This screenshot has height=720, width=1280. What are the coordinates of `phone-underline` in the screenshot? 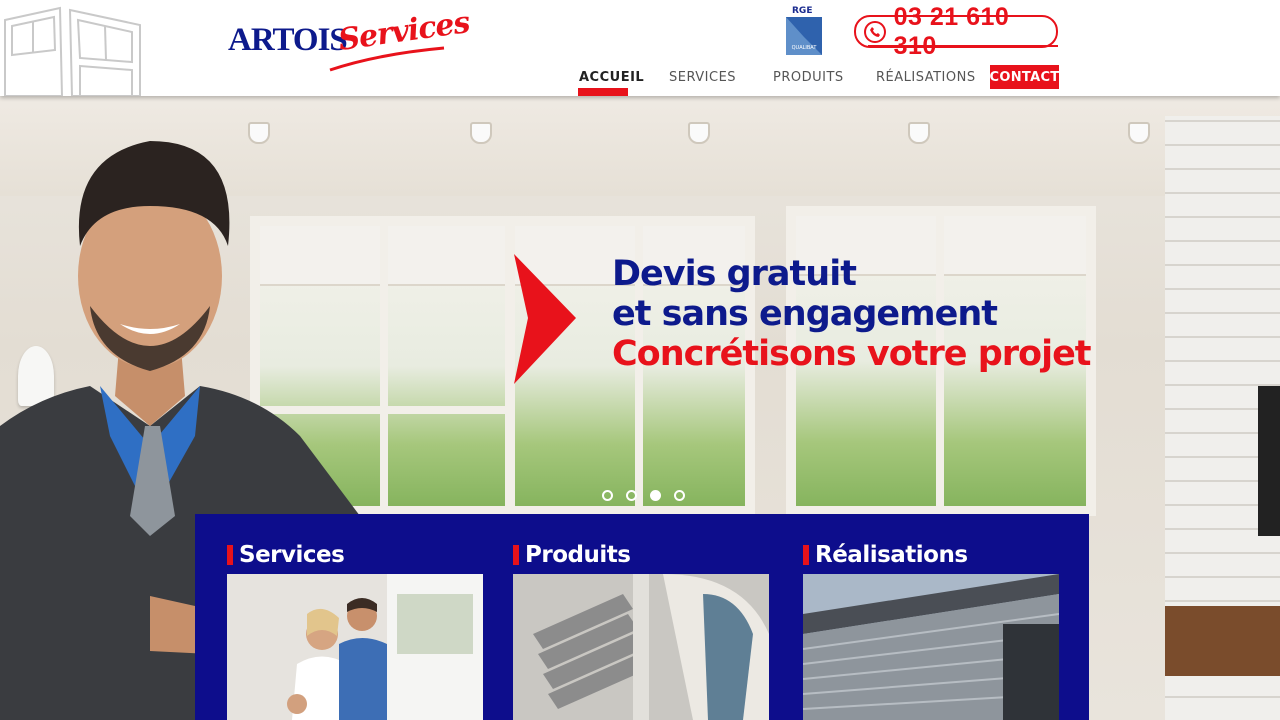 It's located at (963, 46).